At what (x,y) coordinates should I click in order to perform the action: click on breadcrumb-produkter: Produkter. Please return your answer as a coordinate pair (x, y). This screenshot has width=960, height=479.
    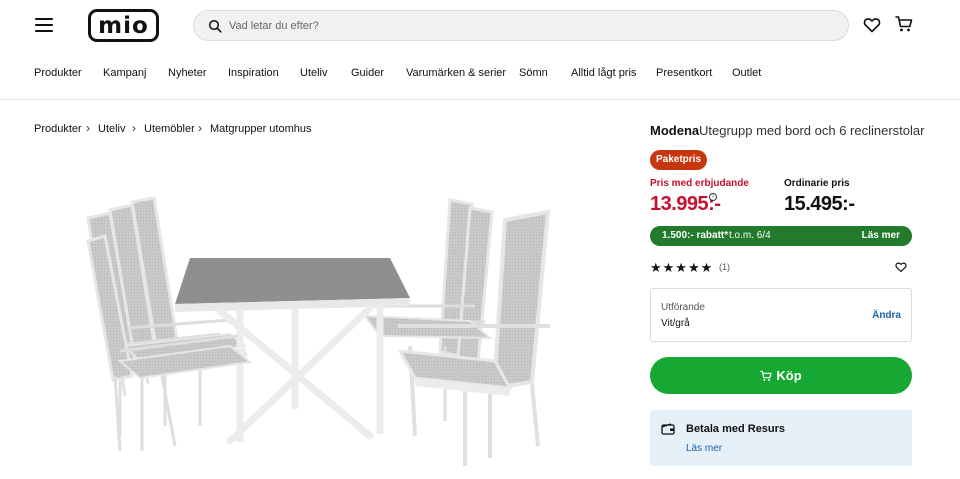
    Looking at the image, I should click on (58, 129).